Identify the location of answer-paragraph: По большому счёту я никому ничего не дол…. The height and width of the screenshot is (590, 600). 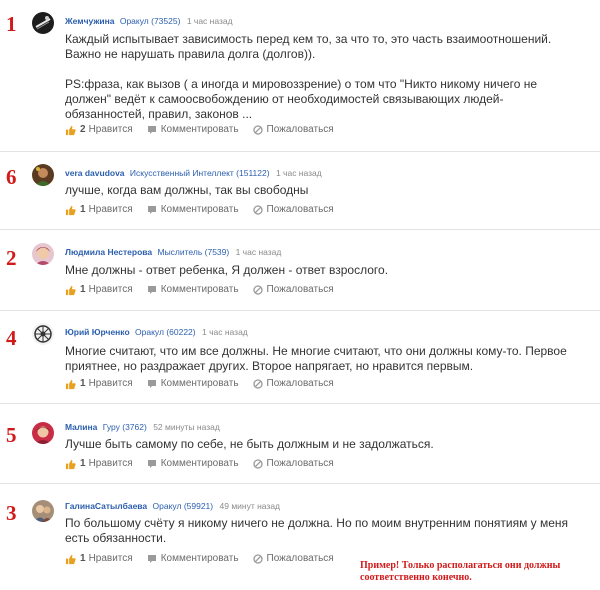
(317, 530).